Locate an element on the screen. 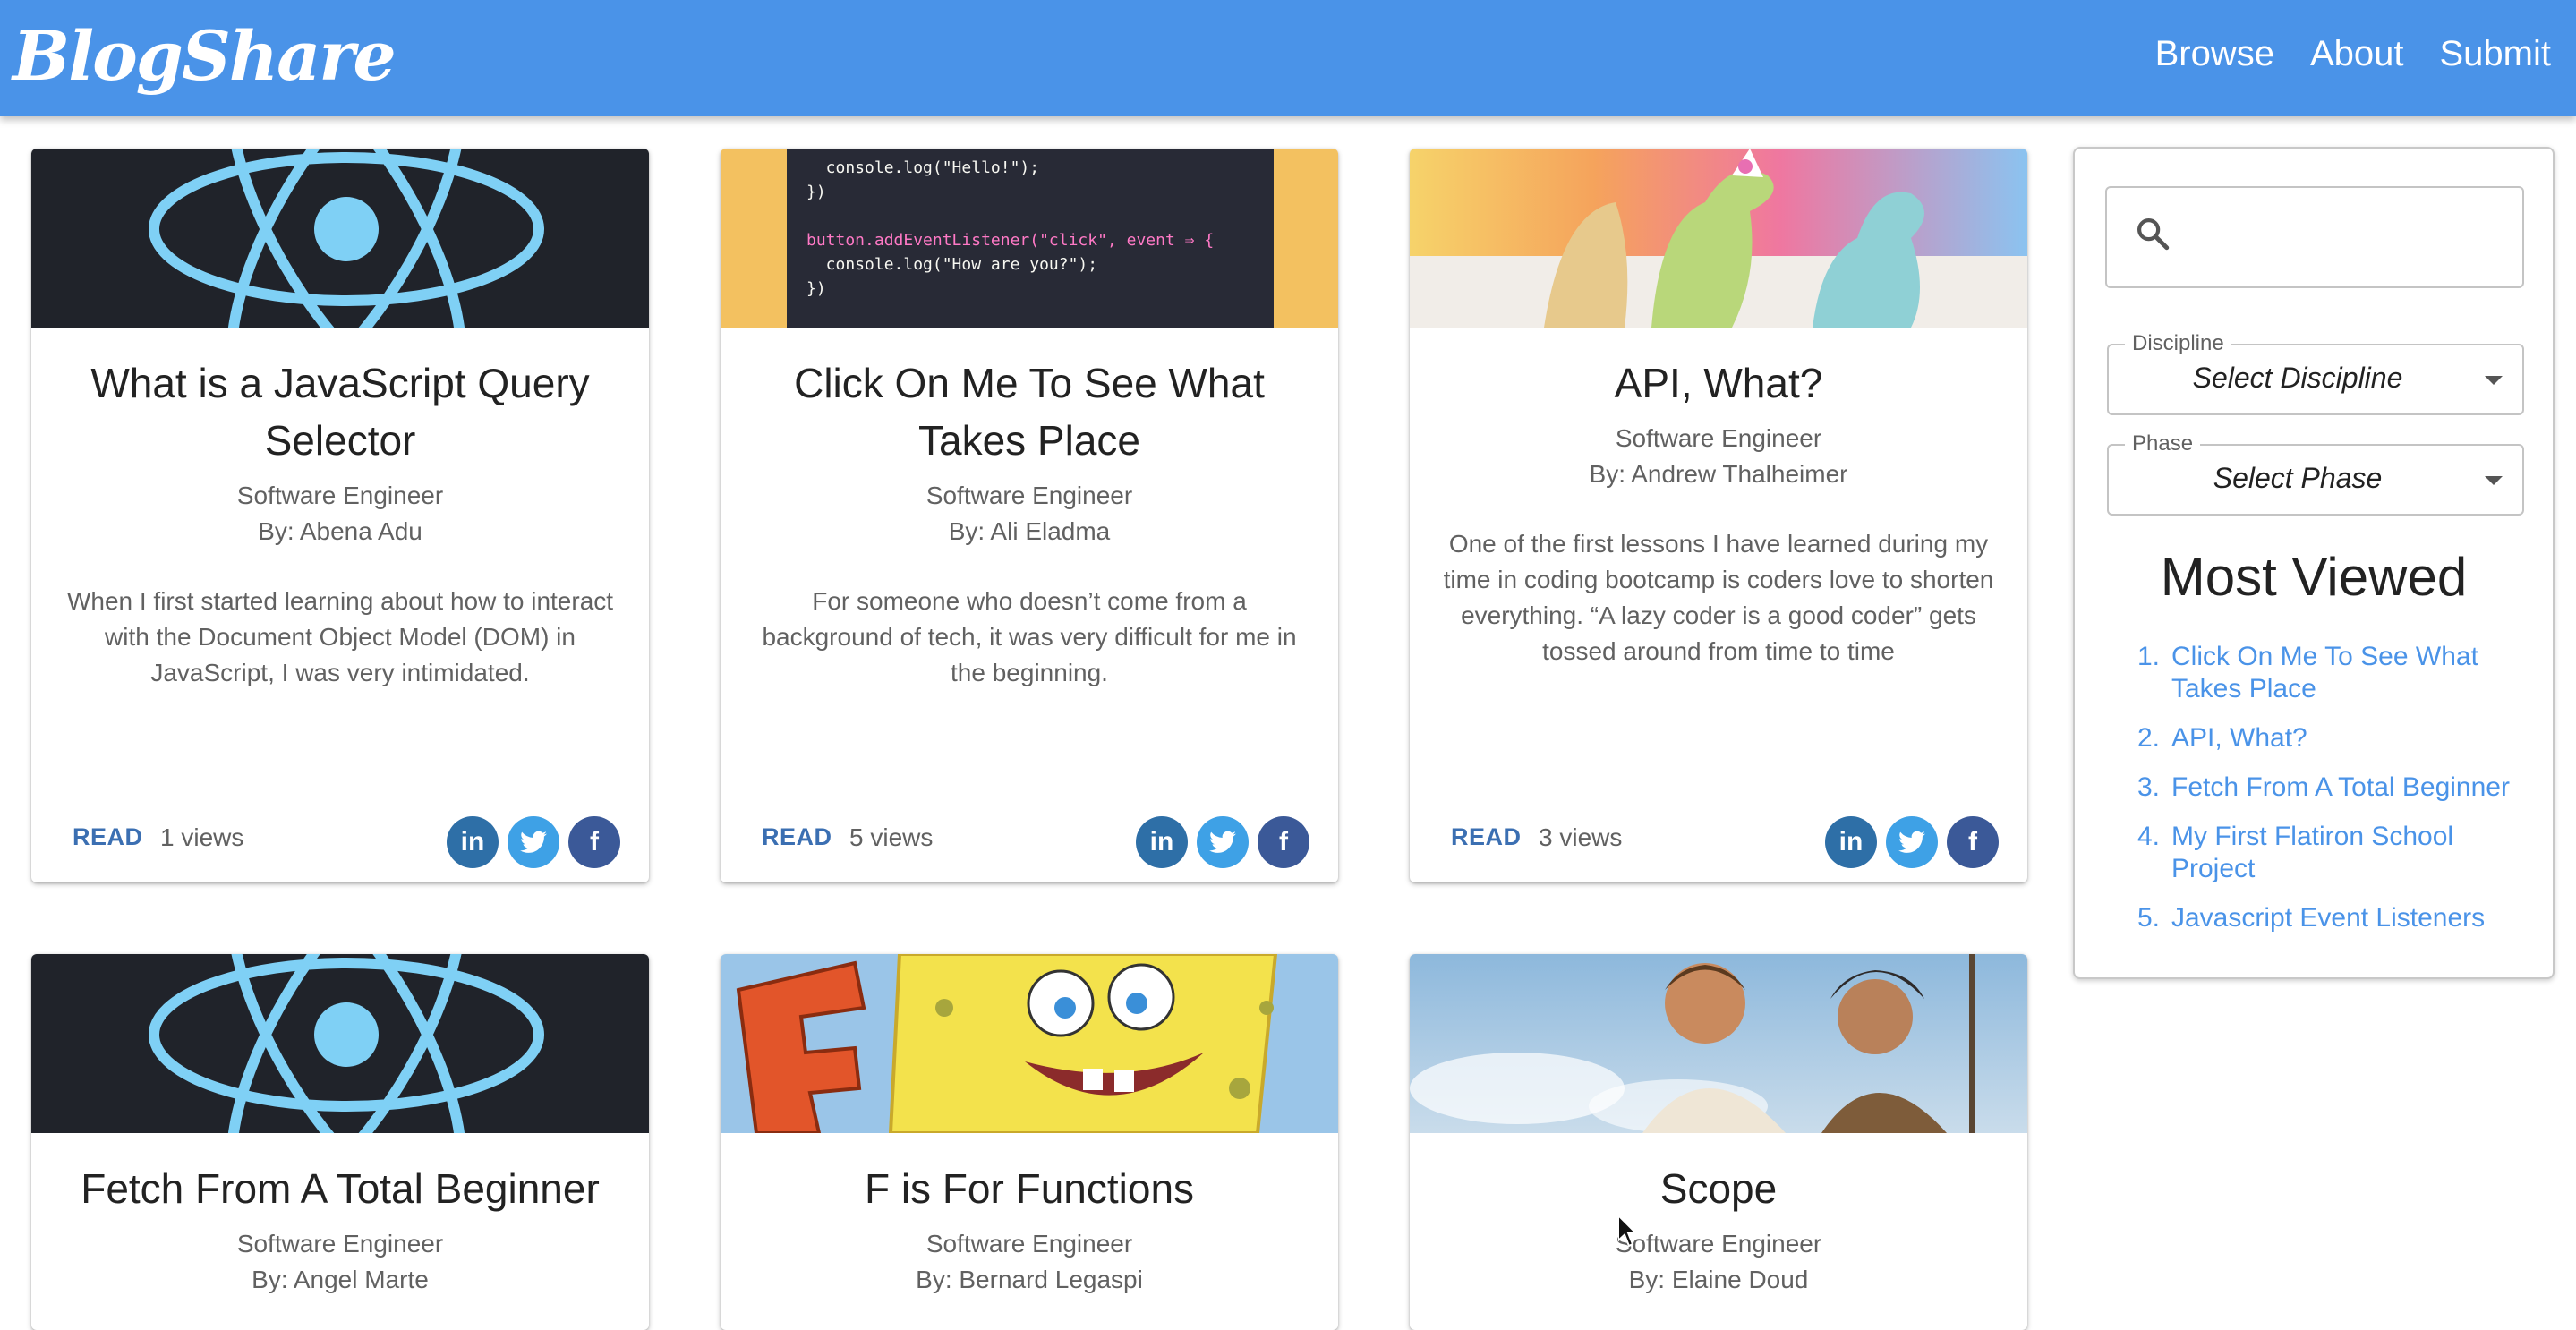  nav-about: About is located at coordinates (2357, 54).